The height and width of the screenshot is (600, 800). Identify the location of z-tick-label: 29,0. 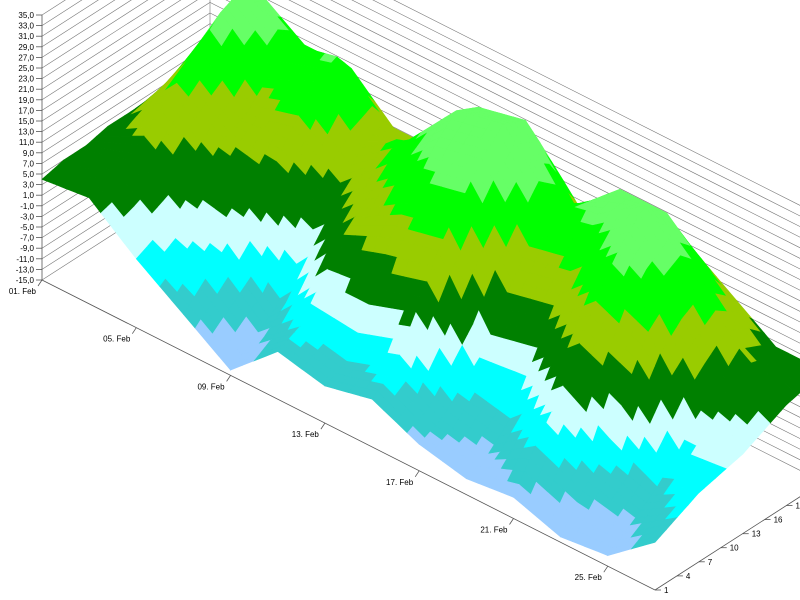
(26, 47).